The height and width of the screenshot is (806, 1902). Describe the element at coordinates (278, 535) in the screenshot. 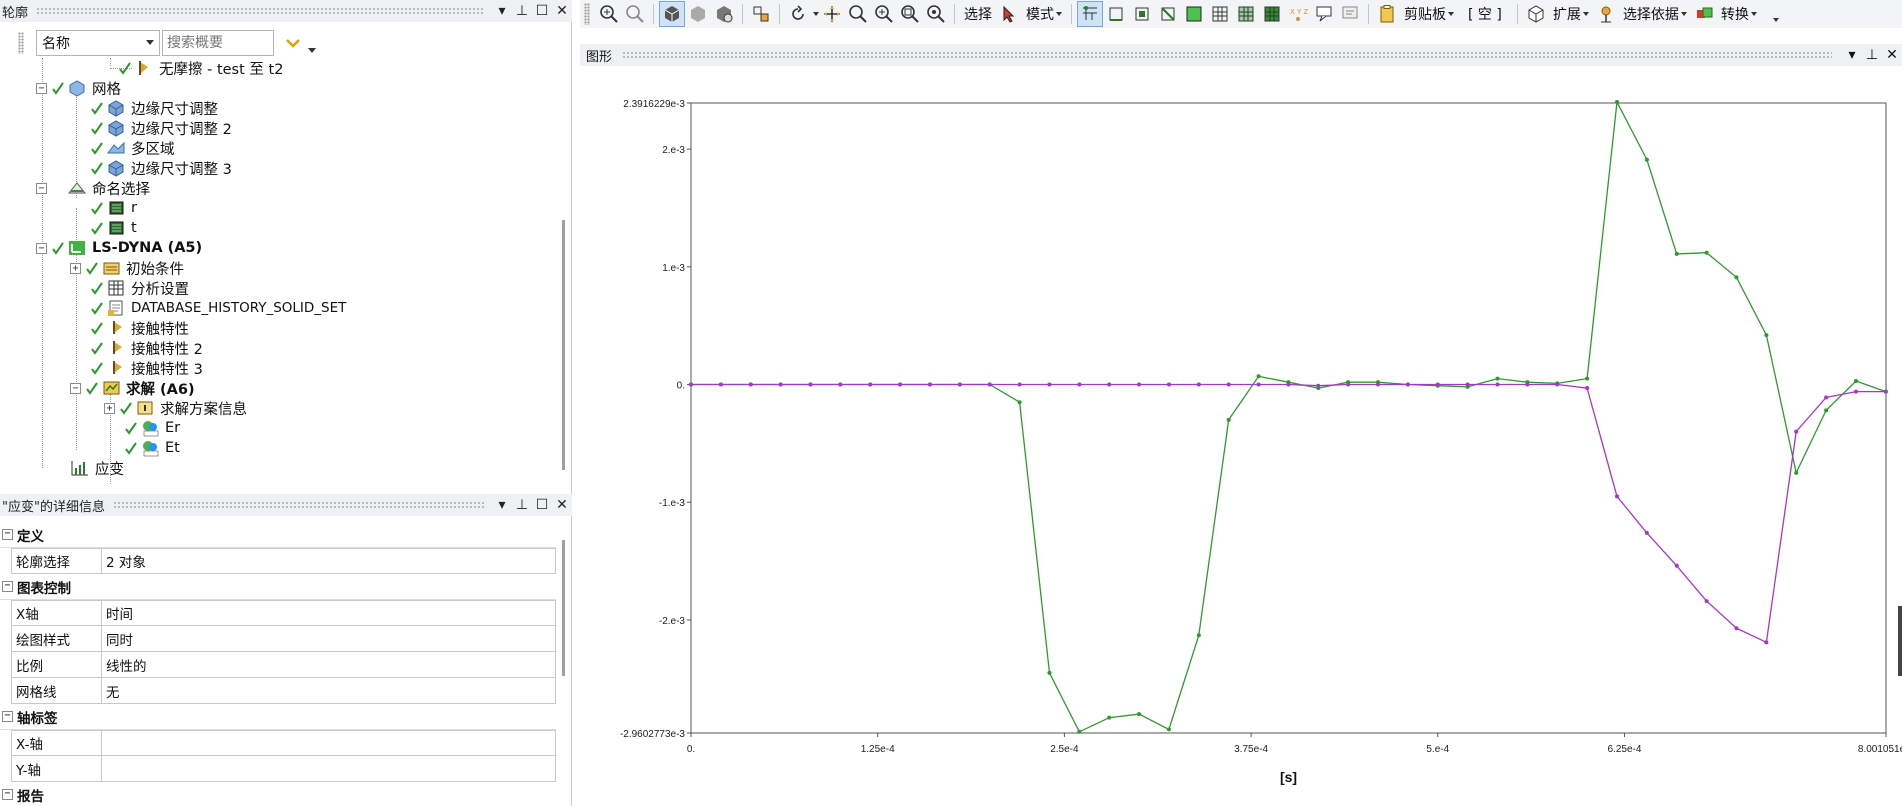

I see `section-definition: − 定义` at that location.